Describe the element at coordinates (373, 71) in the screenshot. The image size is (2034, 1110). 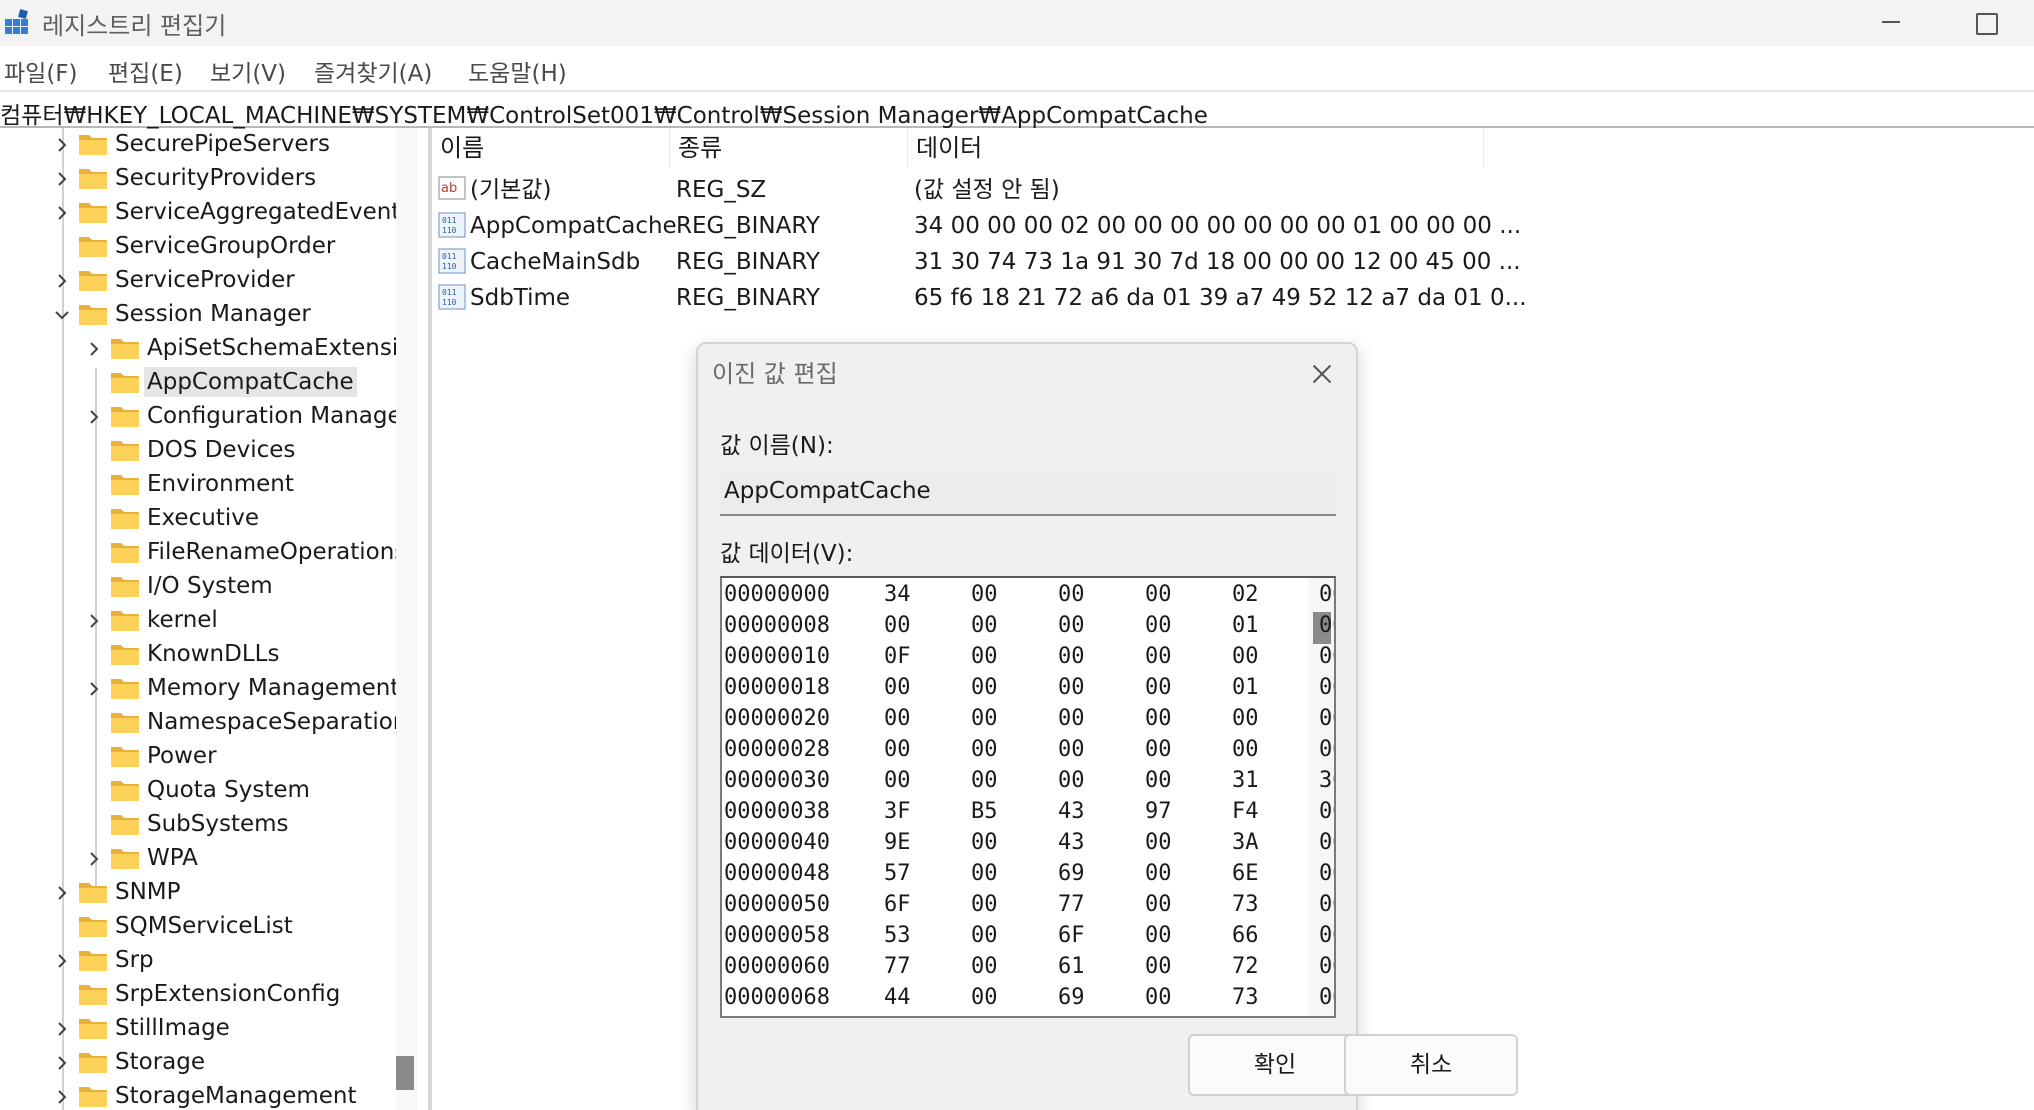
I see `menu-favorites: 즐겨찾기(A)` at that location.